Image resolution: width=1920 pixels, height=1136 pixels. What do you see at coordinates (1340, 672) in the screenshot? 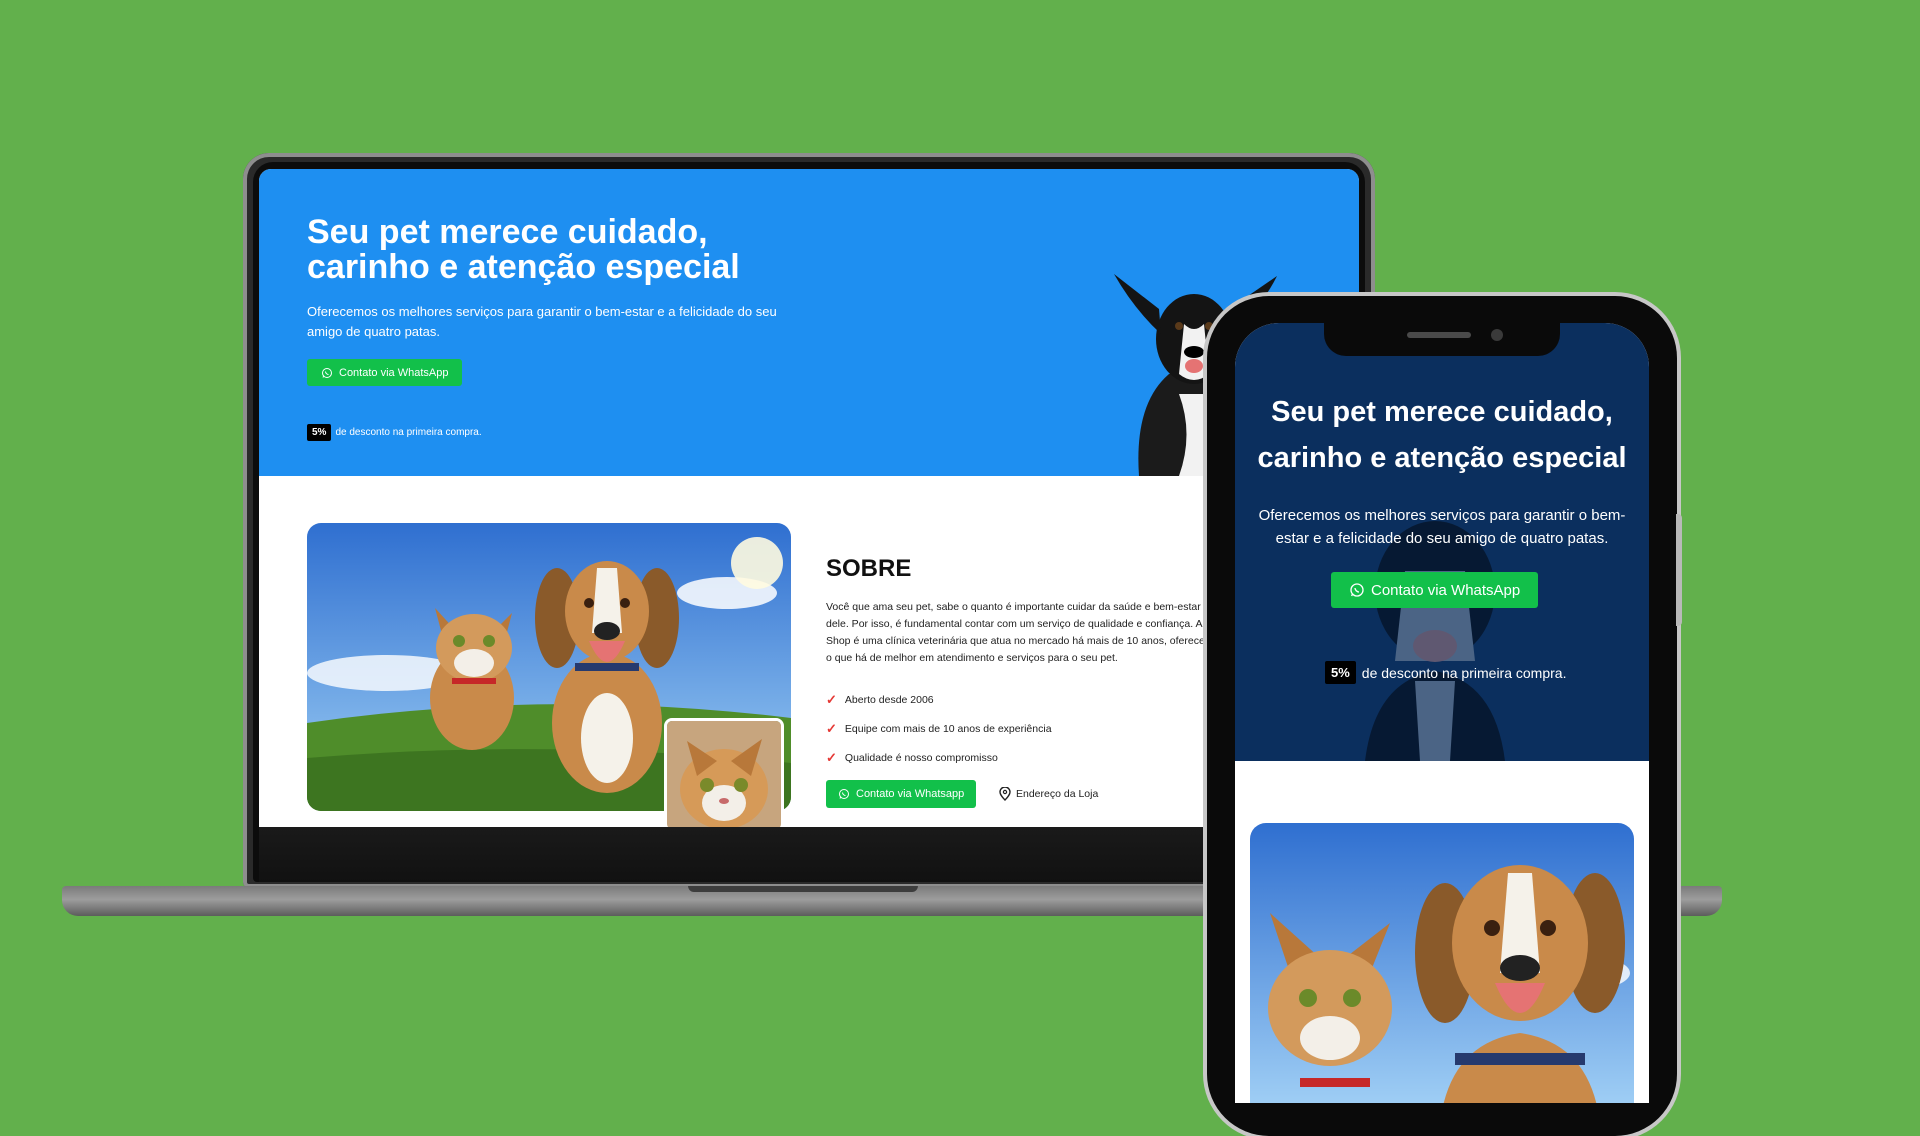
I see `mobile-discount-badge: 5%` at bounding box center [1340, 672].